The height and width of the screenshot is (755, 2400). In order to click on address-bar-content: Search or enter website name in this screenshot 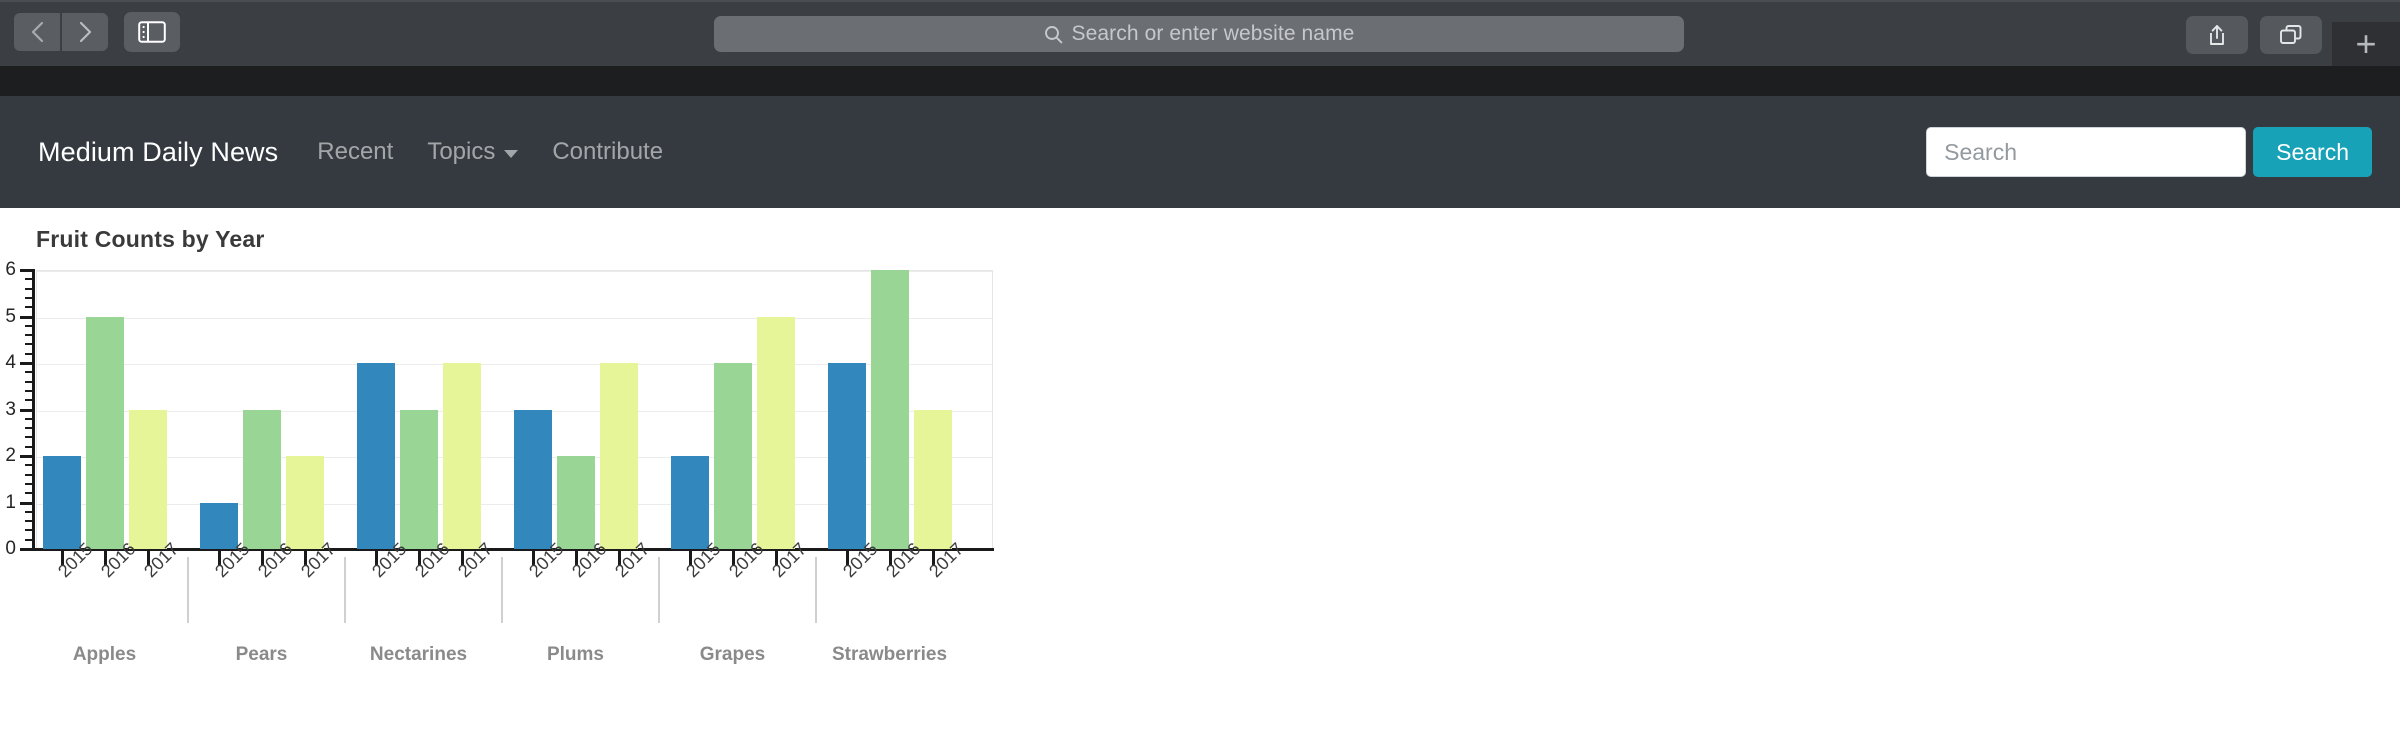, I will do `click(1199, 34)`.